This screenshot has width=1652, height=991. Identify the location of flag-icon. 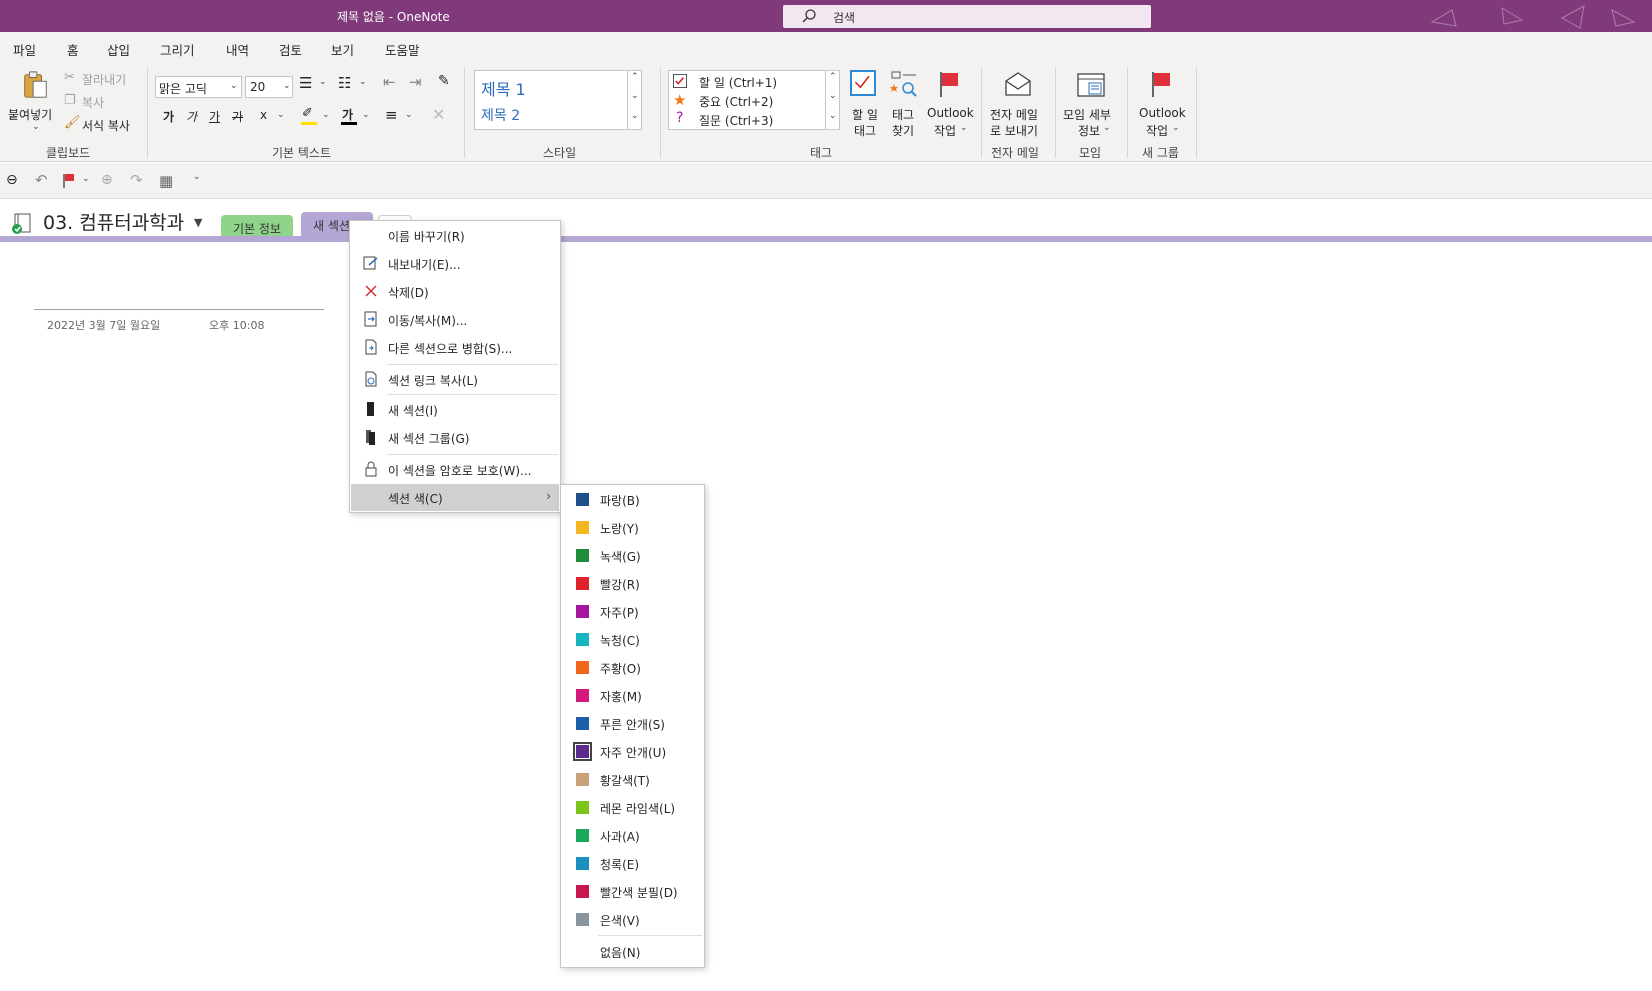
(69, 181).